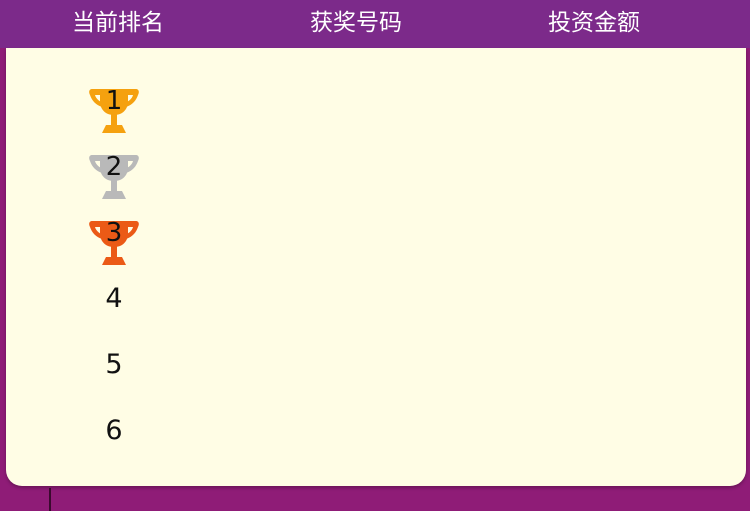 Image resolution: width=750 pixels, height=511 pixels. Describe the element at coordinates (114, 430) in the screenshot. I see `rank-number: 6` at that location.